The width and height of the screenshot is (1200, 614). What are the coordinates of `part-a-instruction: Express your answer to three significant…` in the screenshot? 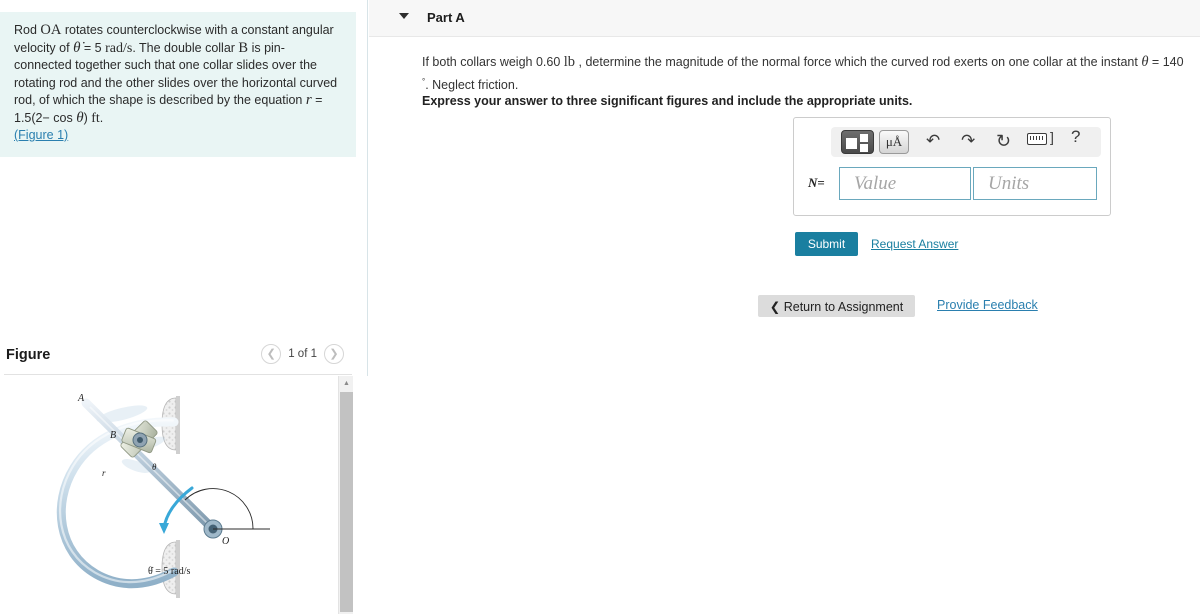 It's located at (667, 101).